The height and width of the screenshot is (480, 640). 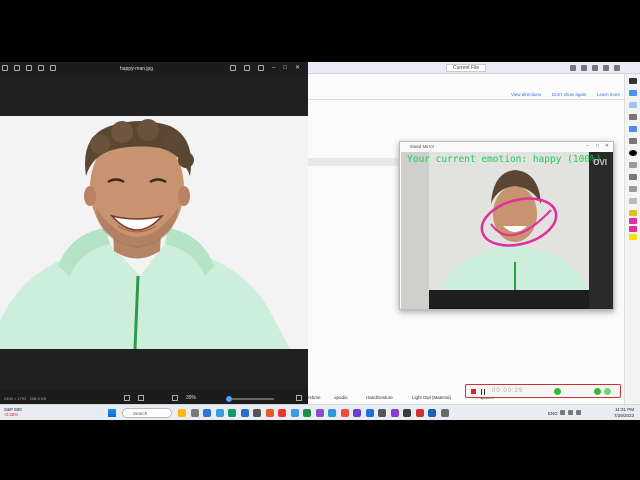 What do you see at coordinates (219, 413) in the screenshot?
I see `edge-icon` at bounding box center [219, 413].